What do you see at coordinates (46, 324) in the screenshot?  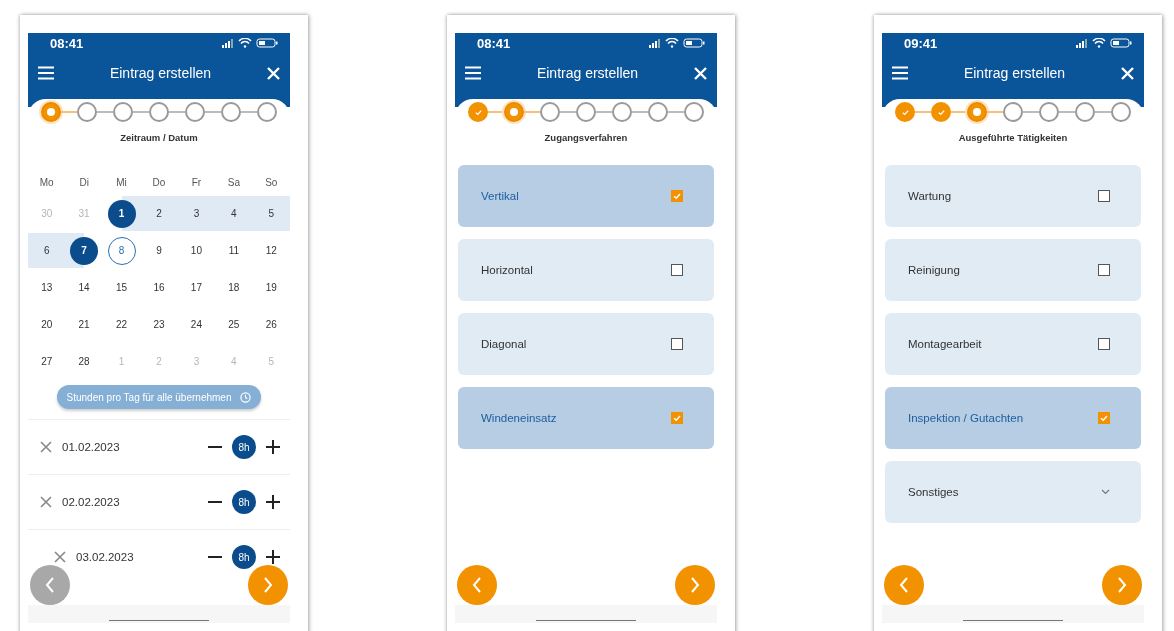 I see `calendar-day: 20` at bounding box center [46, 324].